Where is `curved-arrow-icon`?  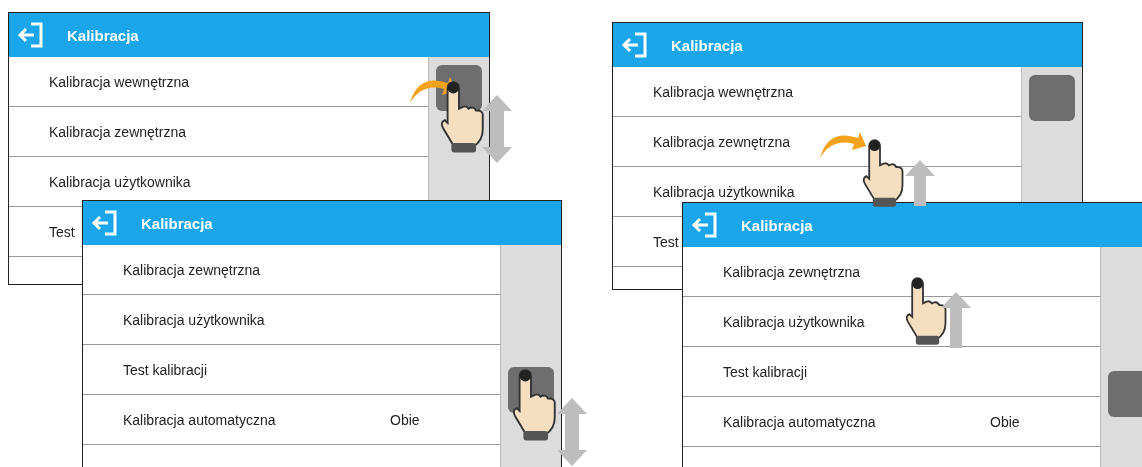 curved-arrow-icon is located at coordinates (843, 145).